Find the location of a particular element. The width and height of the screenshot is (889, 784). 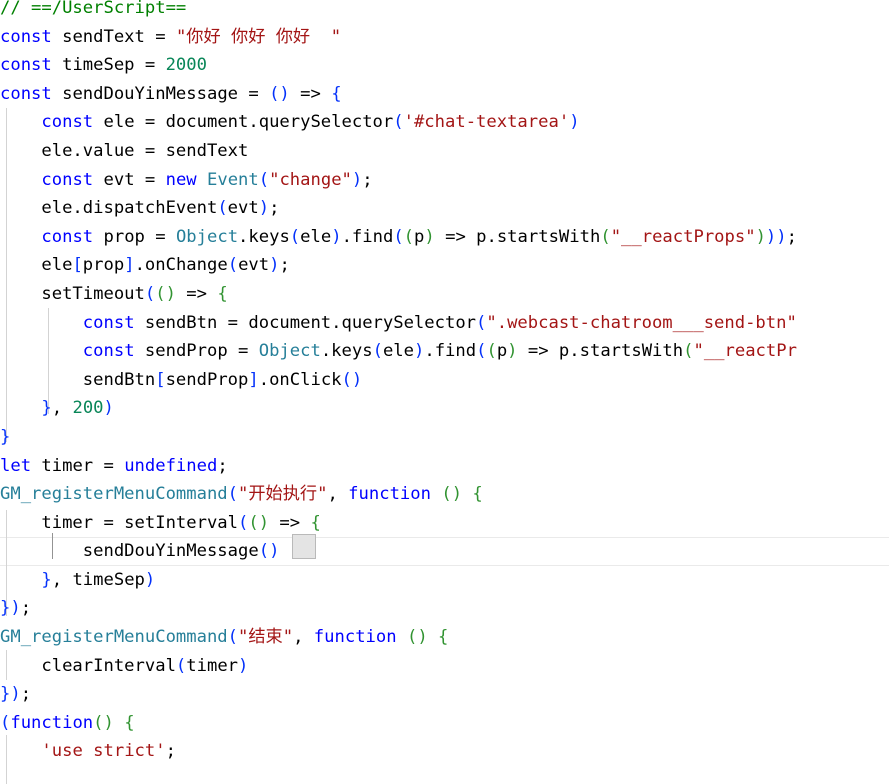

code-line-text: sendDouYinMessage() is located at coordinates (140, 551).